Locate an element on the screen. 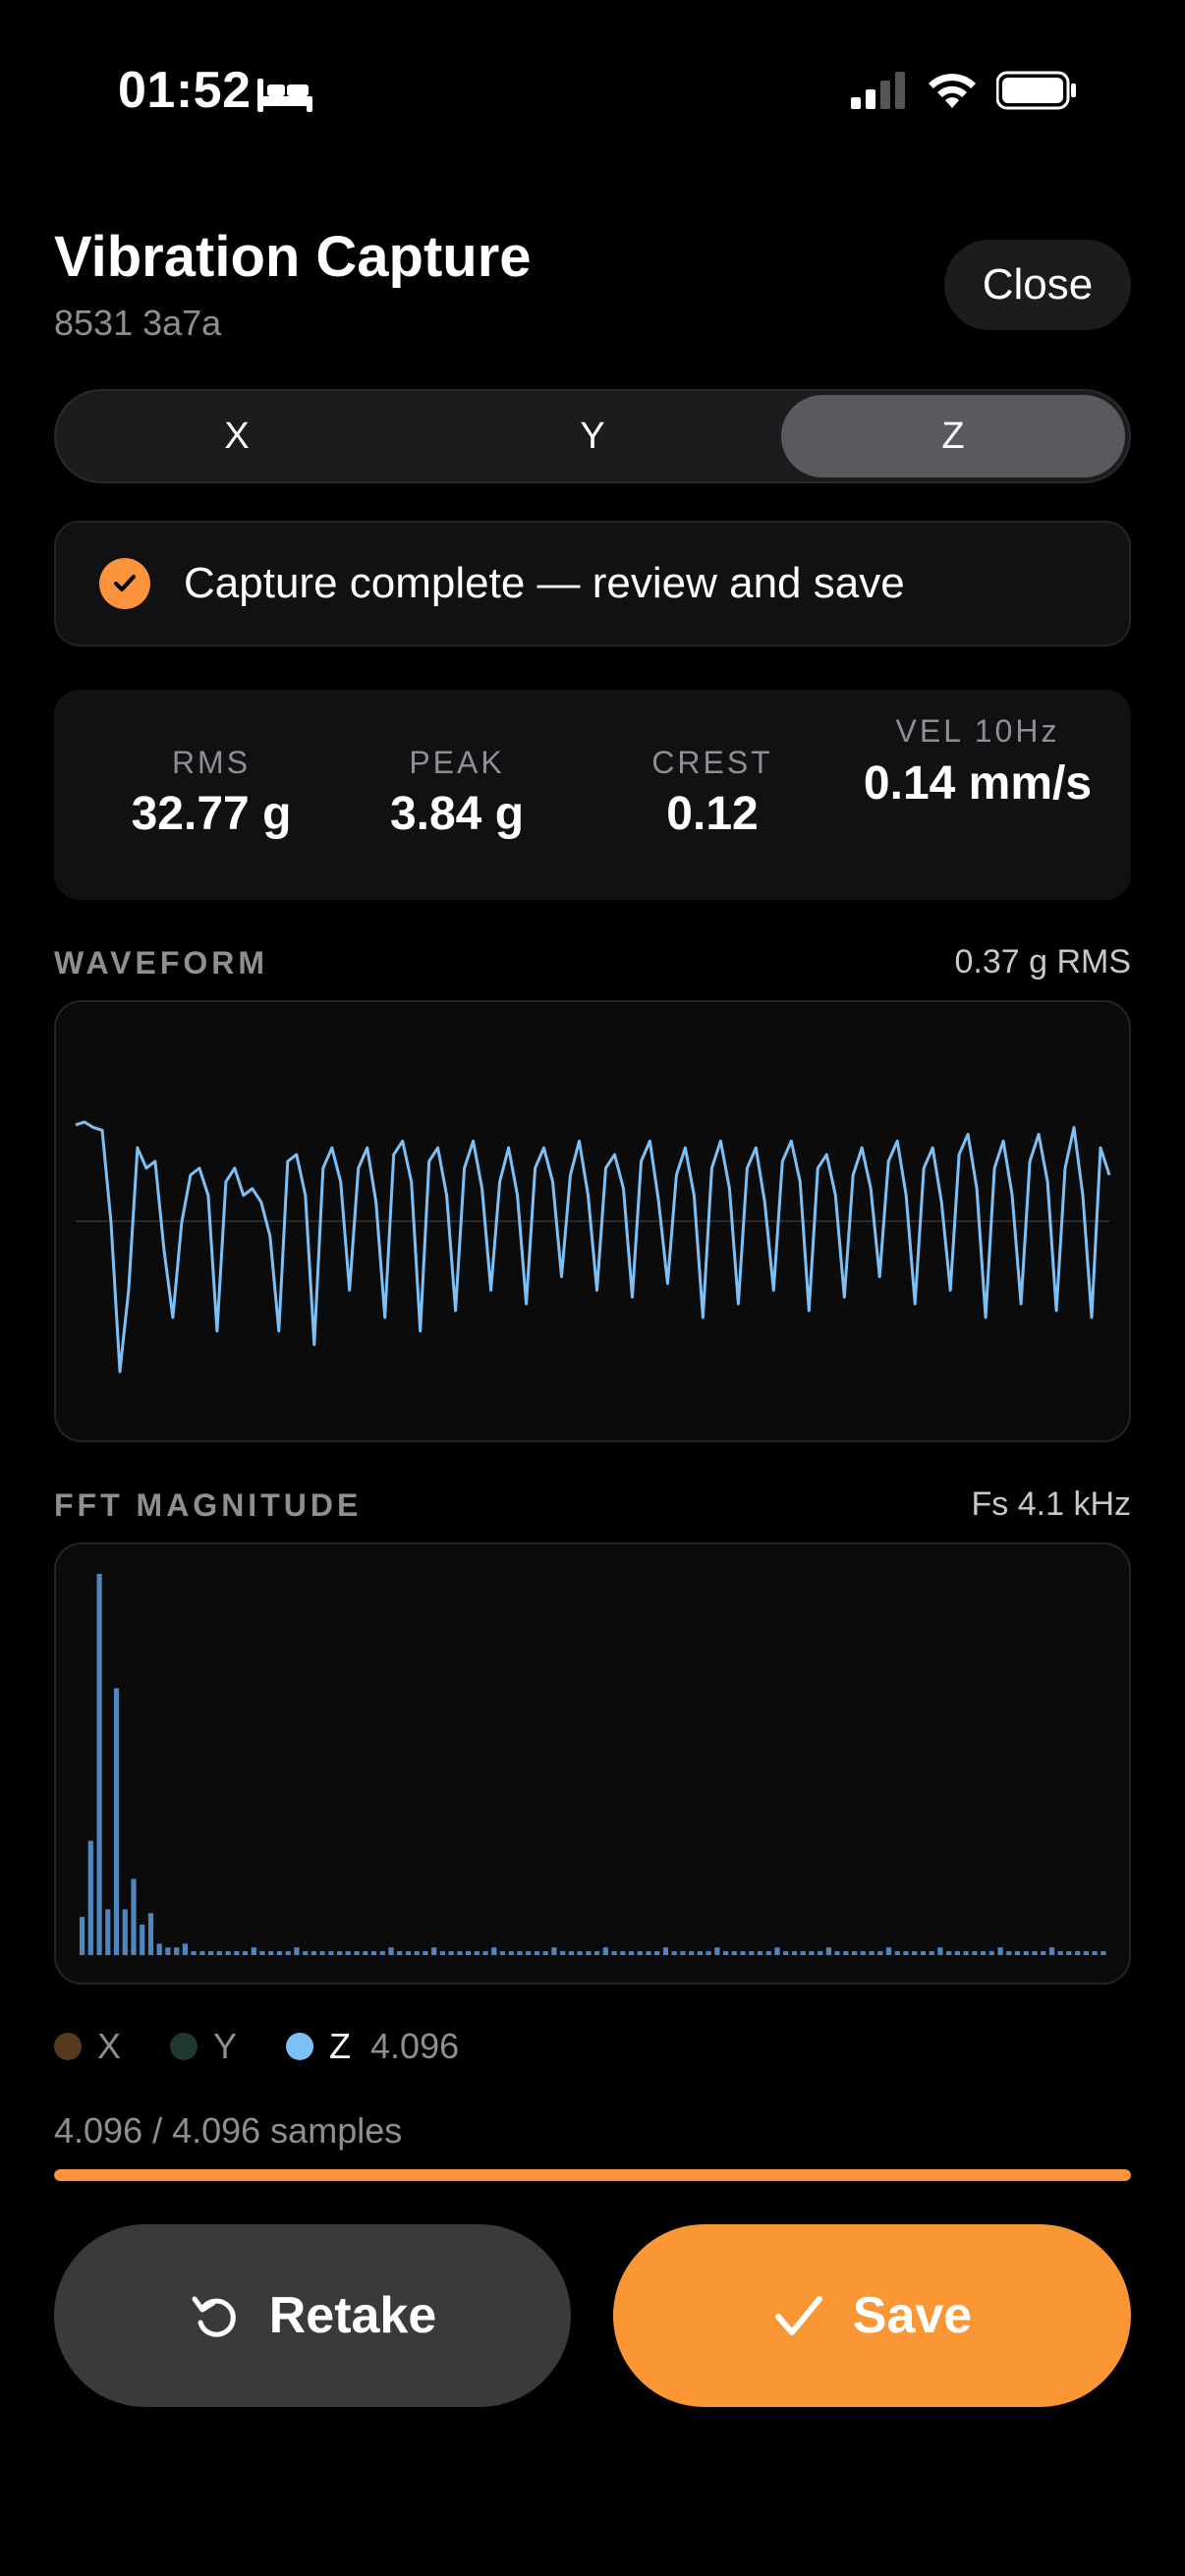 The height and width of the screenshot is (2576, 1185). metric-value: 0.14 mm/s is located at coordinates (978, 783).